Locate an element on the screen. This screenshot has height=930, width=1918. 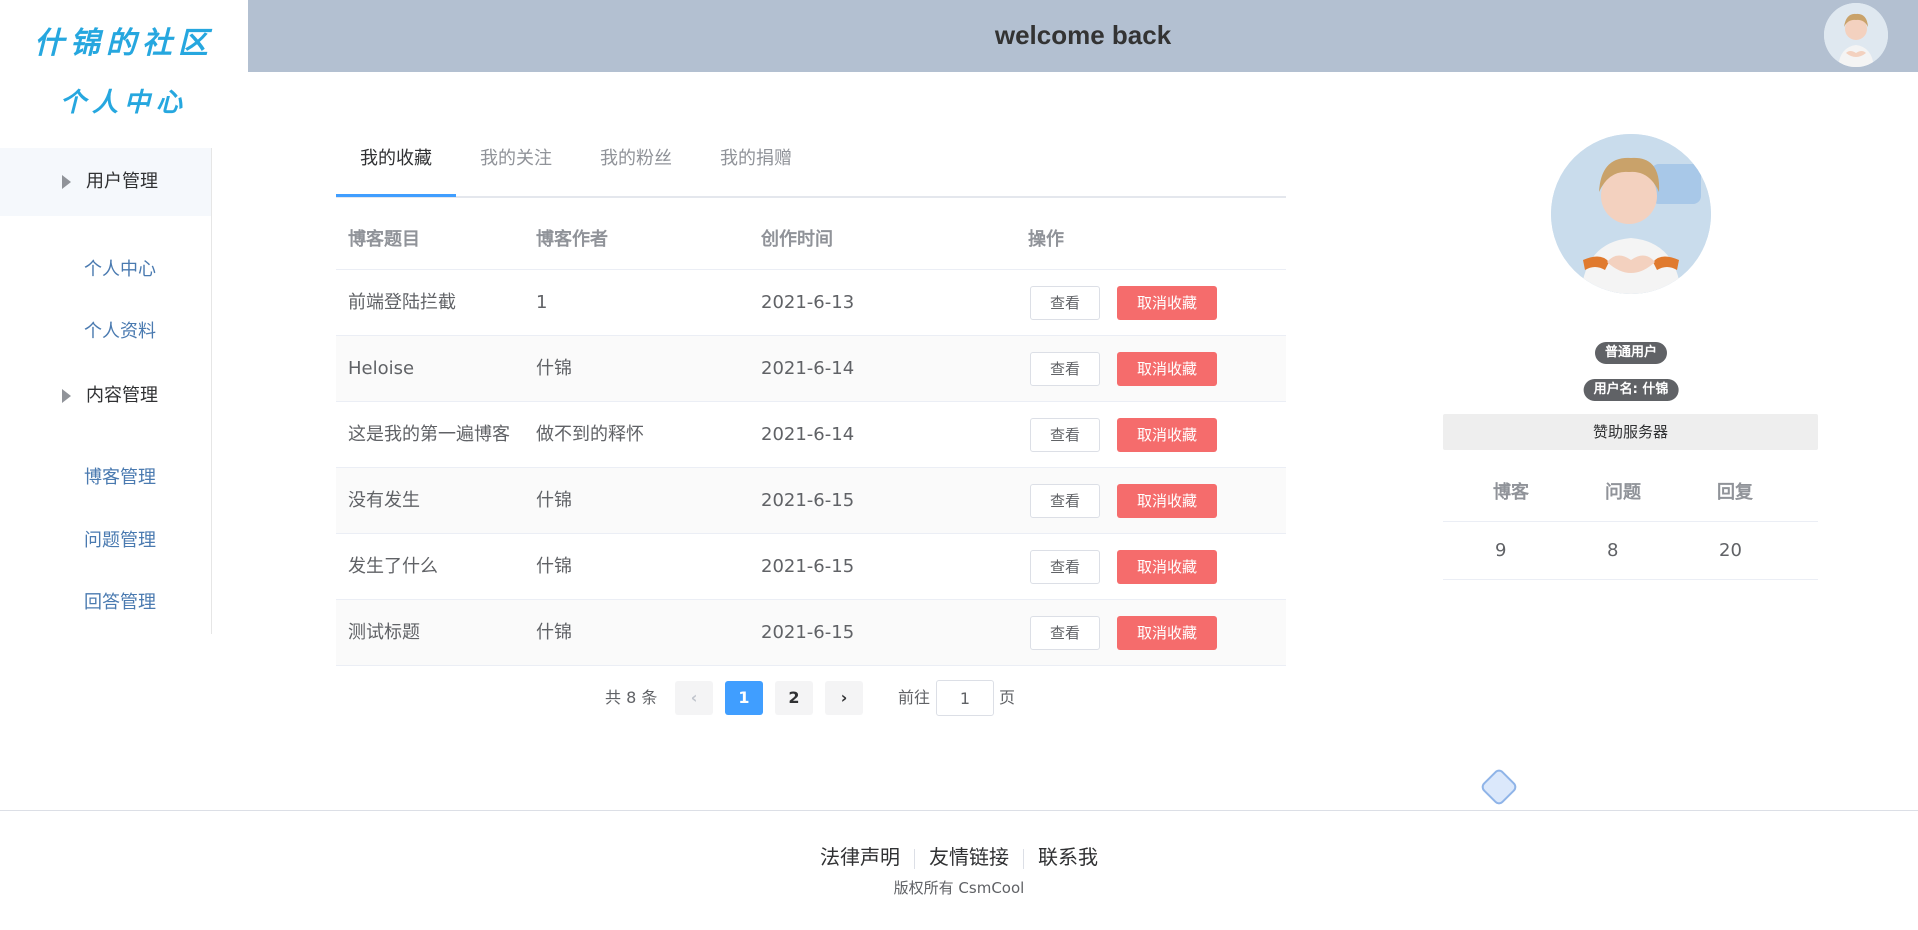
sidebar-item-answer-management: 回答管理 is located at coordinates (105, 603).